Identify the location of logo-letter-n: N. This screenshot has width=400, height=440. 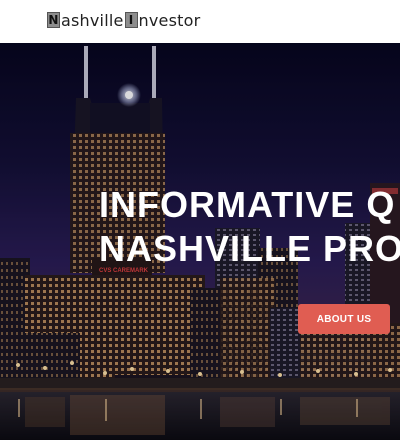
(53, 20).